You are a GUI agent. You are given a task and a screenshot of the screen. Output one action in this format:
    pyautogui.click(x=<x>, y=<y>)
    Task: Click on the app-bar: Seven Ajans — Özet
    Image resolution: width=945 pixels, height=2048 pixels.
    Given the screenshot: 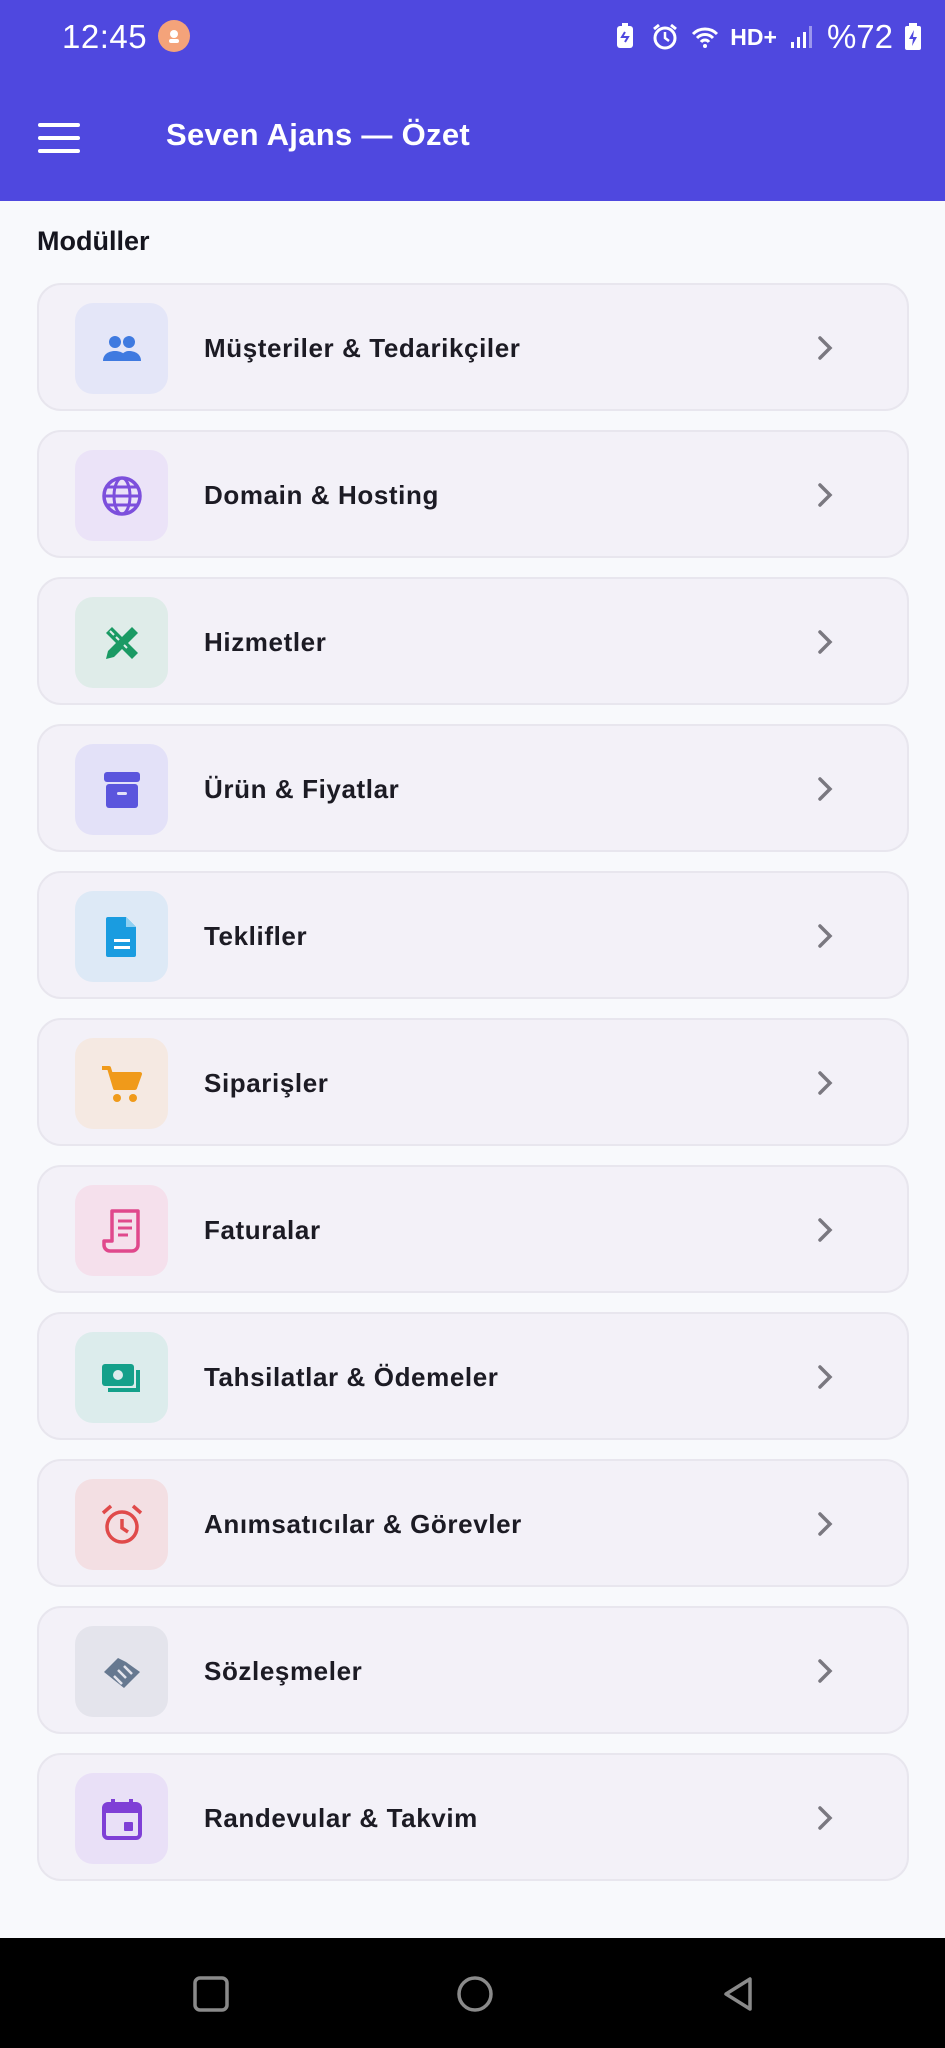 What is the action you would take?
    pyautogui.click(x=472, y=138)
    